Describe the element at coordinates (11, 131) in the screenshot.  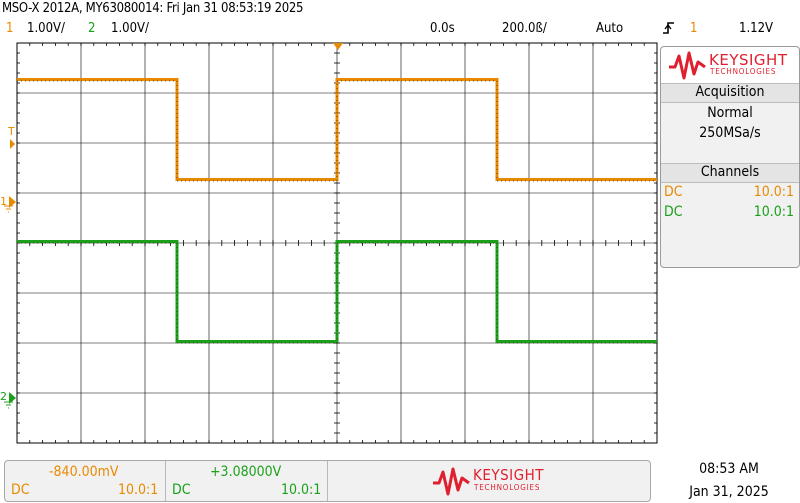
I see `svg-text: T` at that location.